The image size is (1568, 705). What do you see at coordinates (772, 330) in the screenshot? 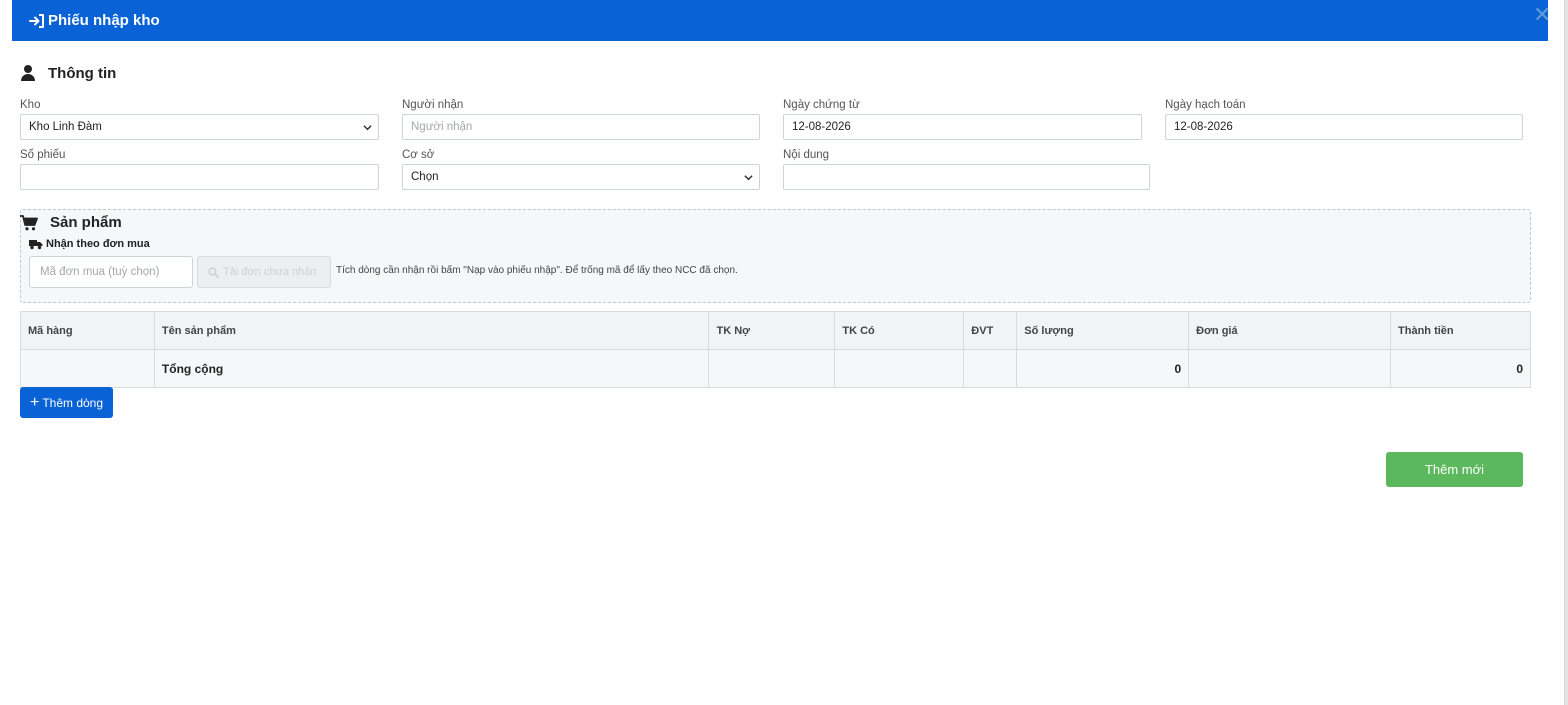
I see `col-tk-no: TK Nợ` at bounding box center [772, 330].